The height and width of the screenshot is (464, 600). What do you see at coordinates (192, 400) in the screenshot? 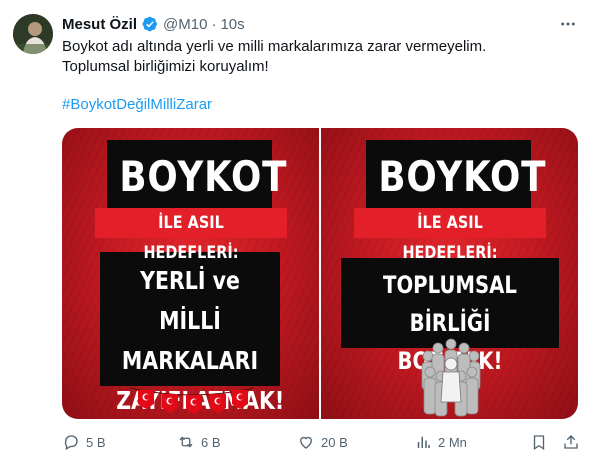
I see `turkish-flags-bunting-icon` at bounding box center [192, 400].